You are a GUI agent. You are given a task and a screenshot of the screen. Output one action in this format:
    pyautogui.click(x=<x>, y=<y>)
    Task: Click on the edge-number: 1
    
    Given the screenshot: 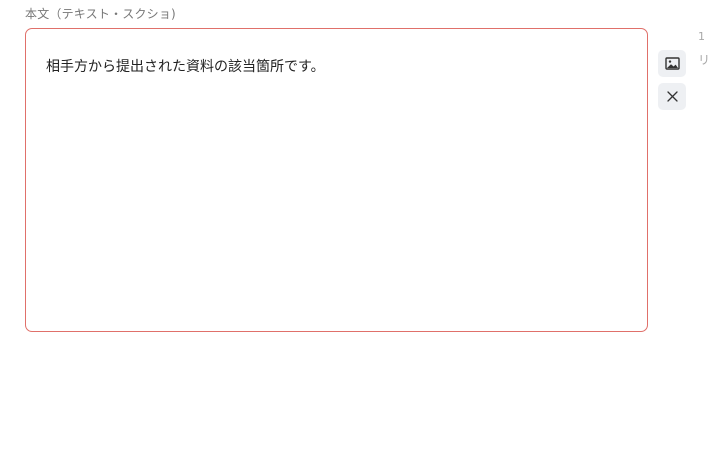 What is the action you would take?
    pyautogui.click(x=701, y=36)
    